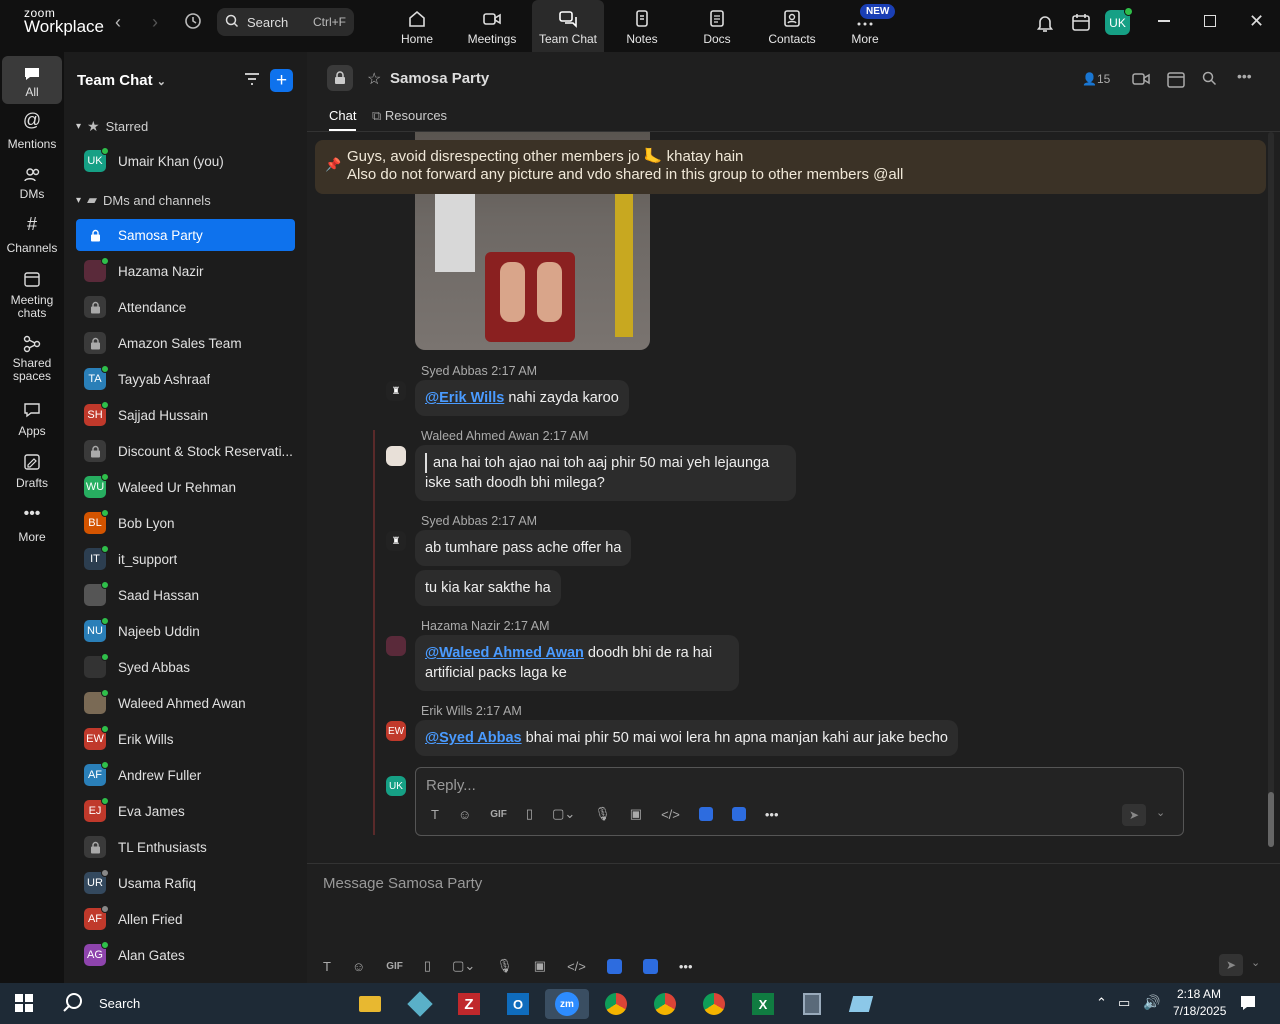 The image size is (1280, 1024). Describe the element at coordinates (73, 1005) in the screenshot. I see `taskbar-search-icon` at that location.